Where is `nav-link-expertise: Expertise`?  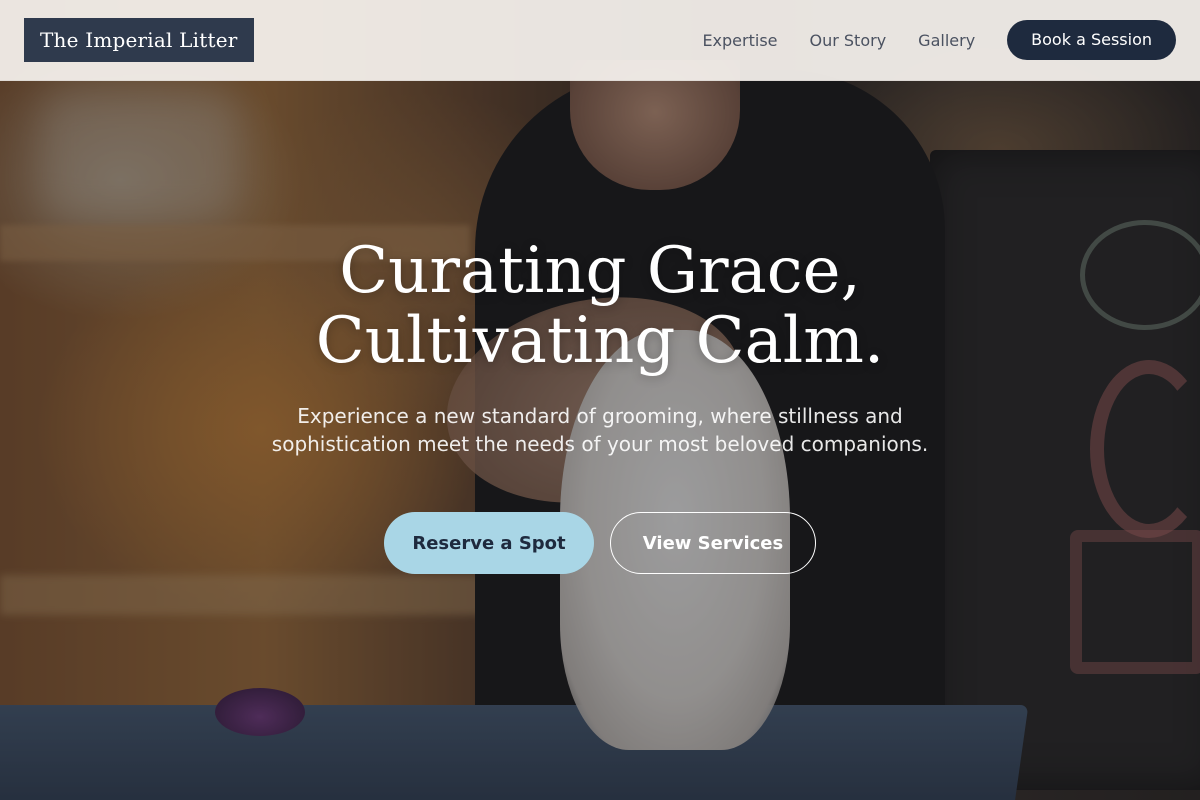 nav-link-expertise: Expertise is located at coordinates (739, 40).